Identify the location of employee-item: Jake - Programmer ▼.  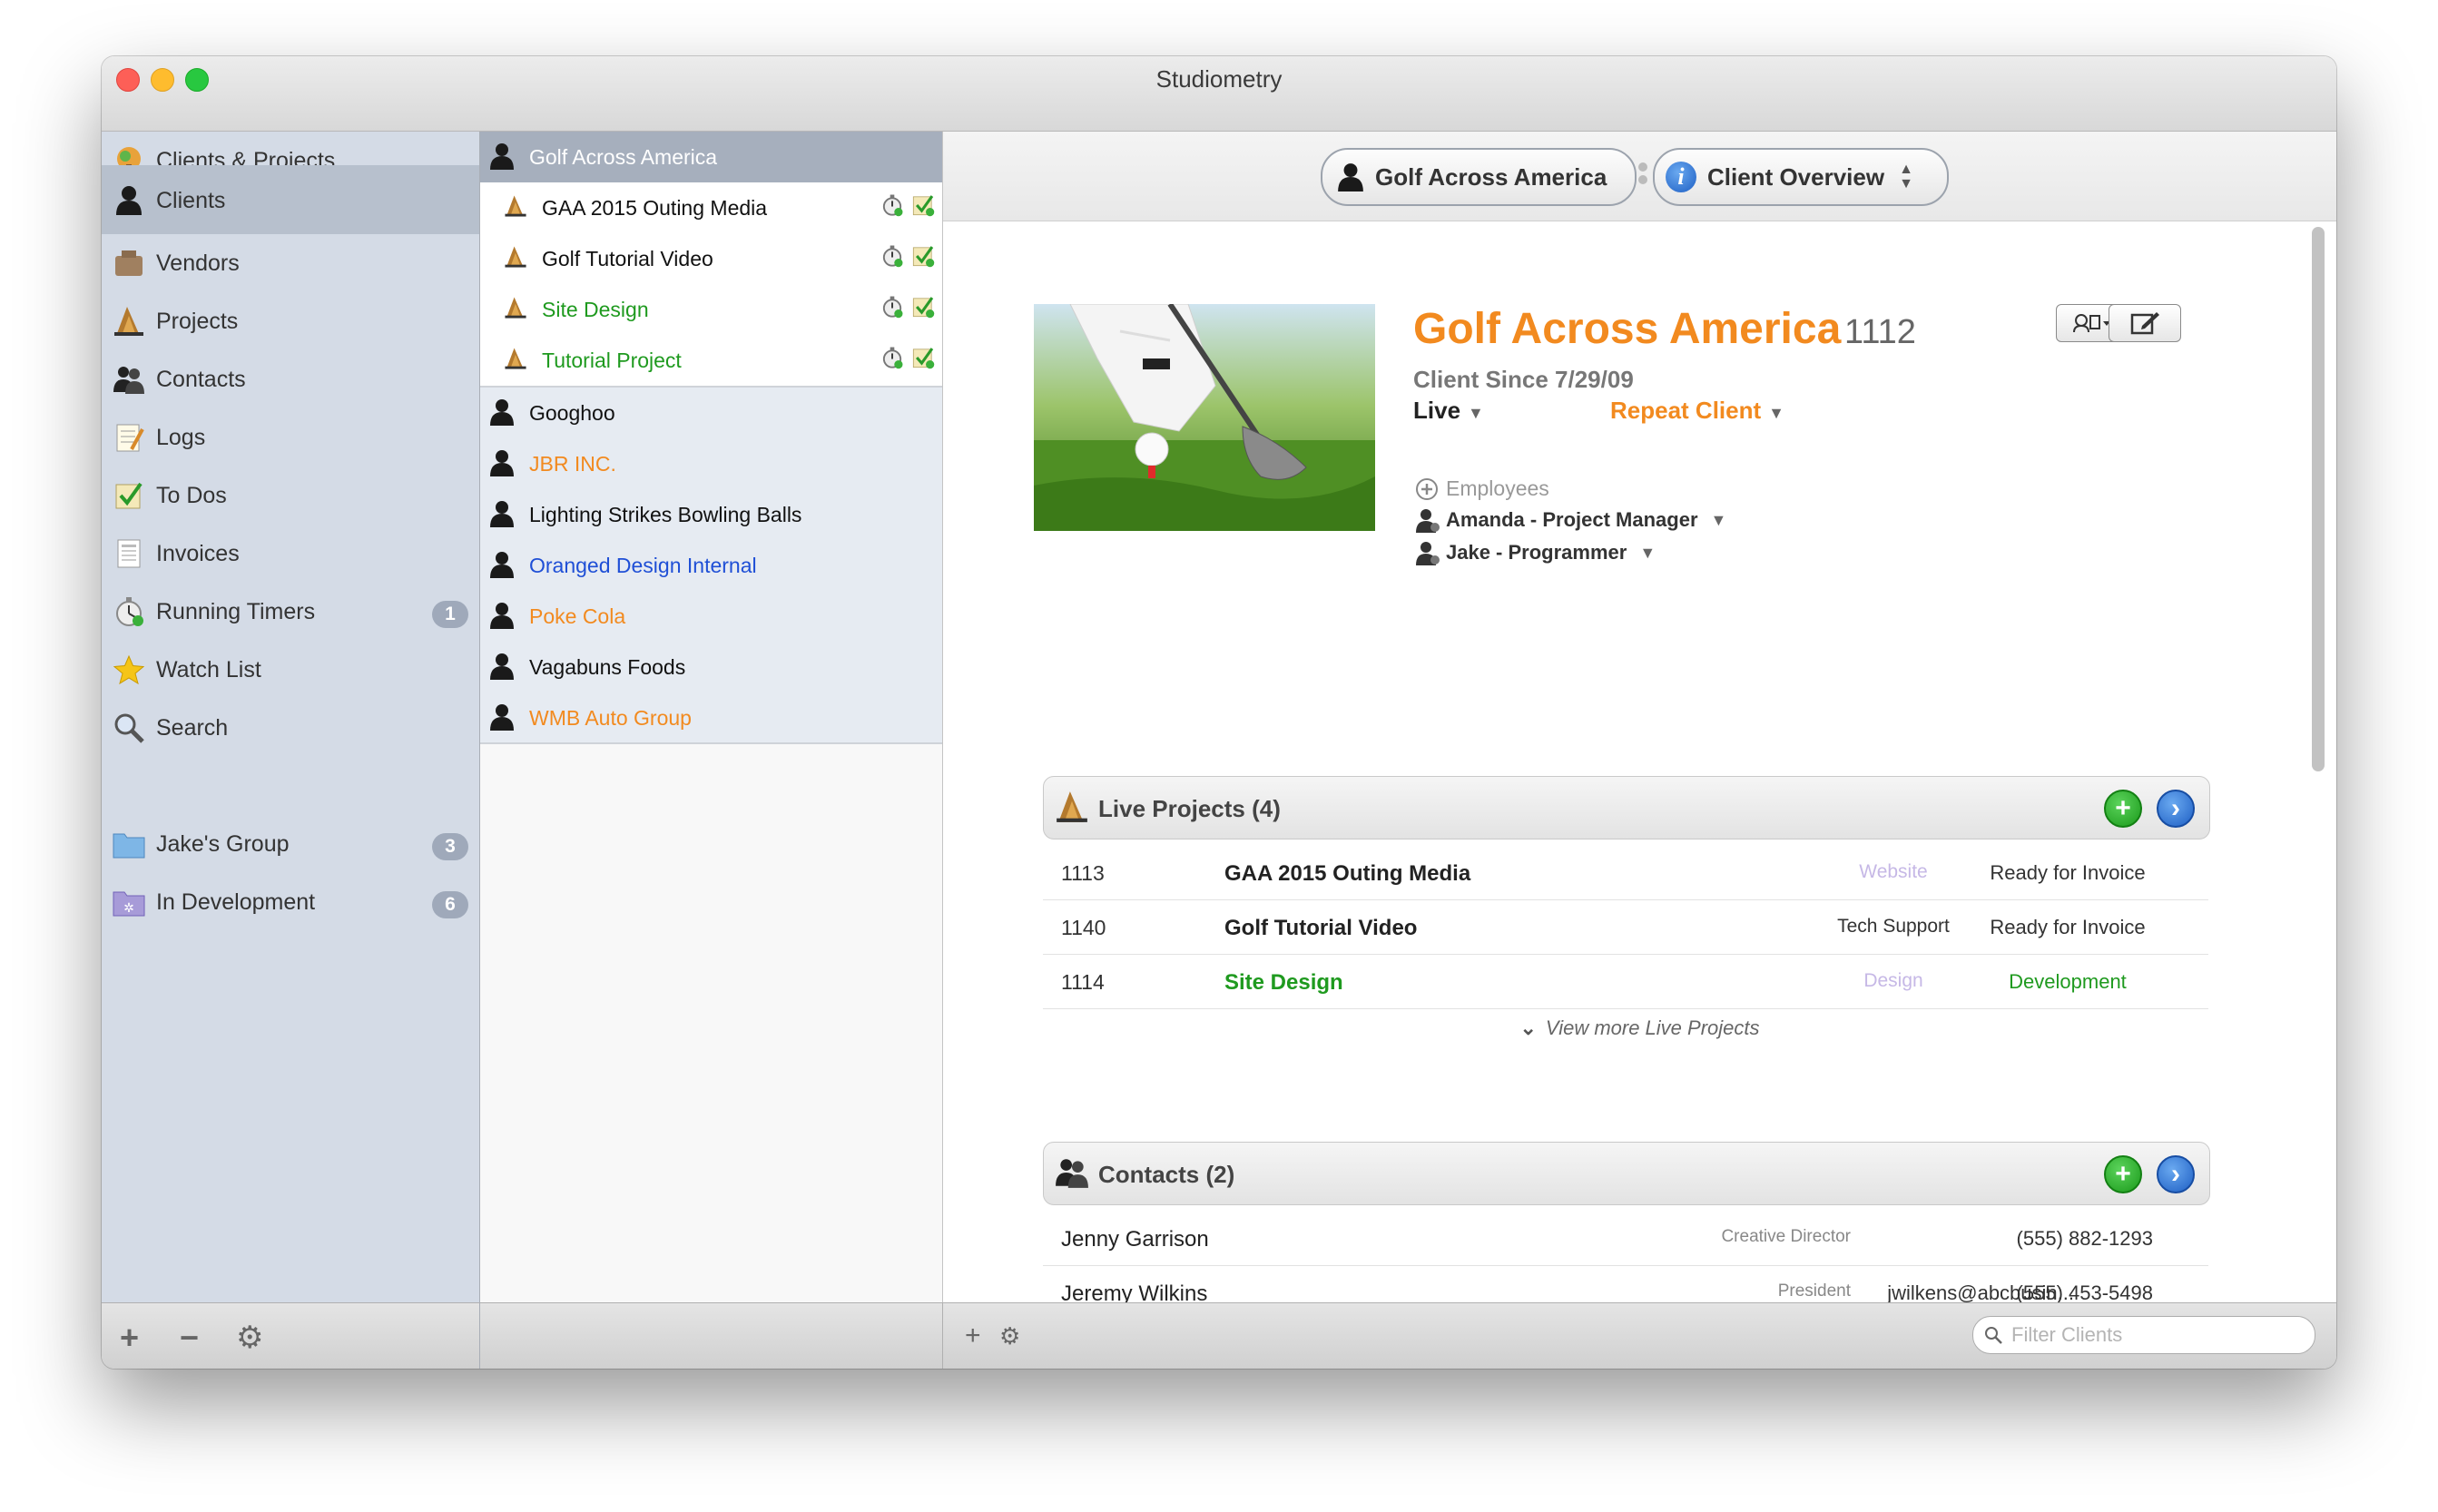
(1535, 552).